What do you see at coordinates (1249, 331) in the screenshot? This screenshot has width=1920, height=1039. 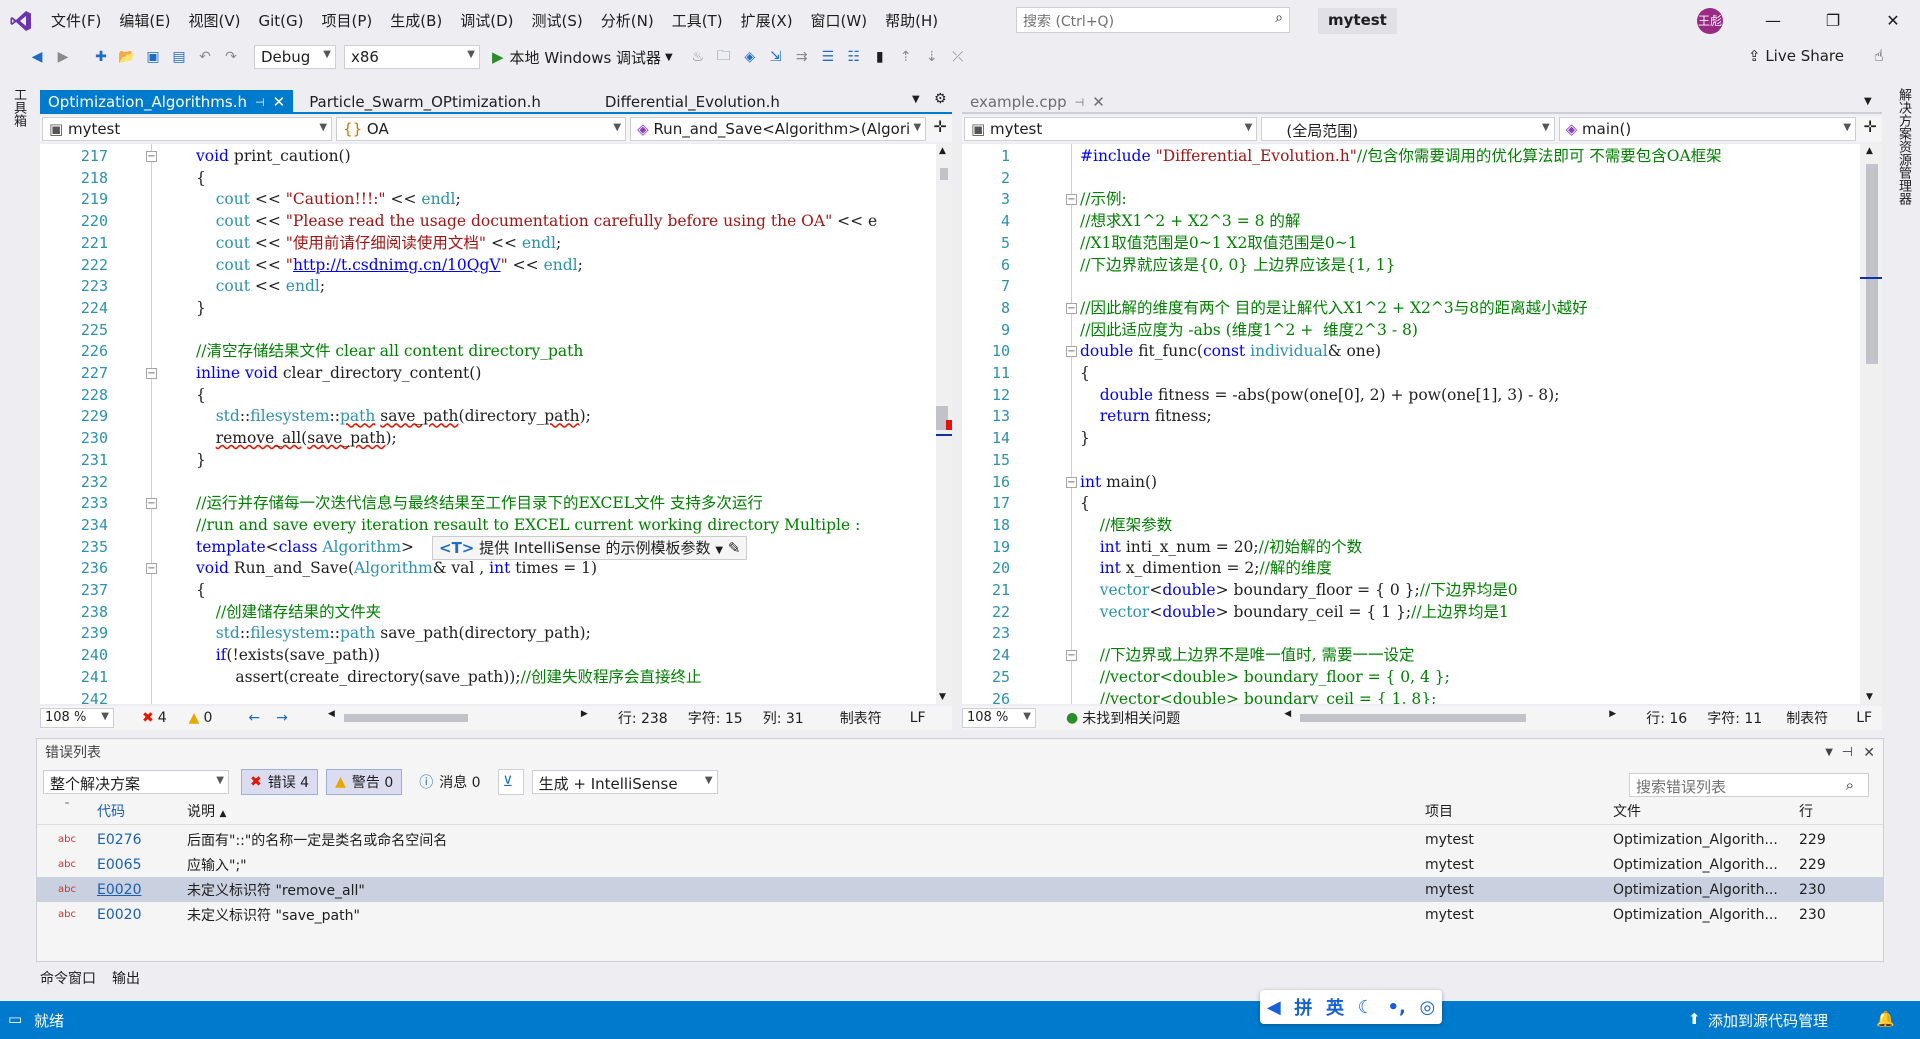 I see `code-line: //因此适应度为 -abs (维度1^2 + 维度2^3 - 8)` at bounding box center [1249, 331].